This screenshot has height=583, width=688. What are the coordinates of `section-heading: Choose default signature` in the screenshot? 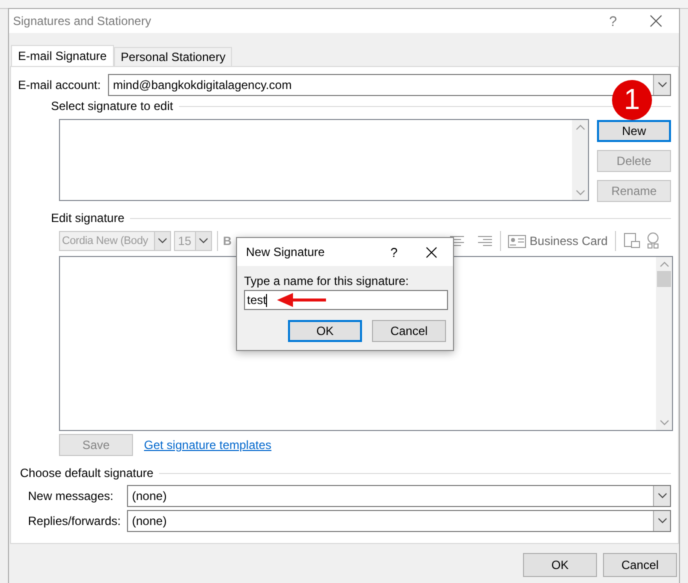 It's located at (87, 473).